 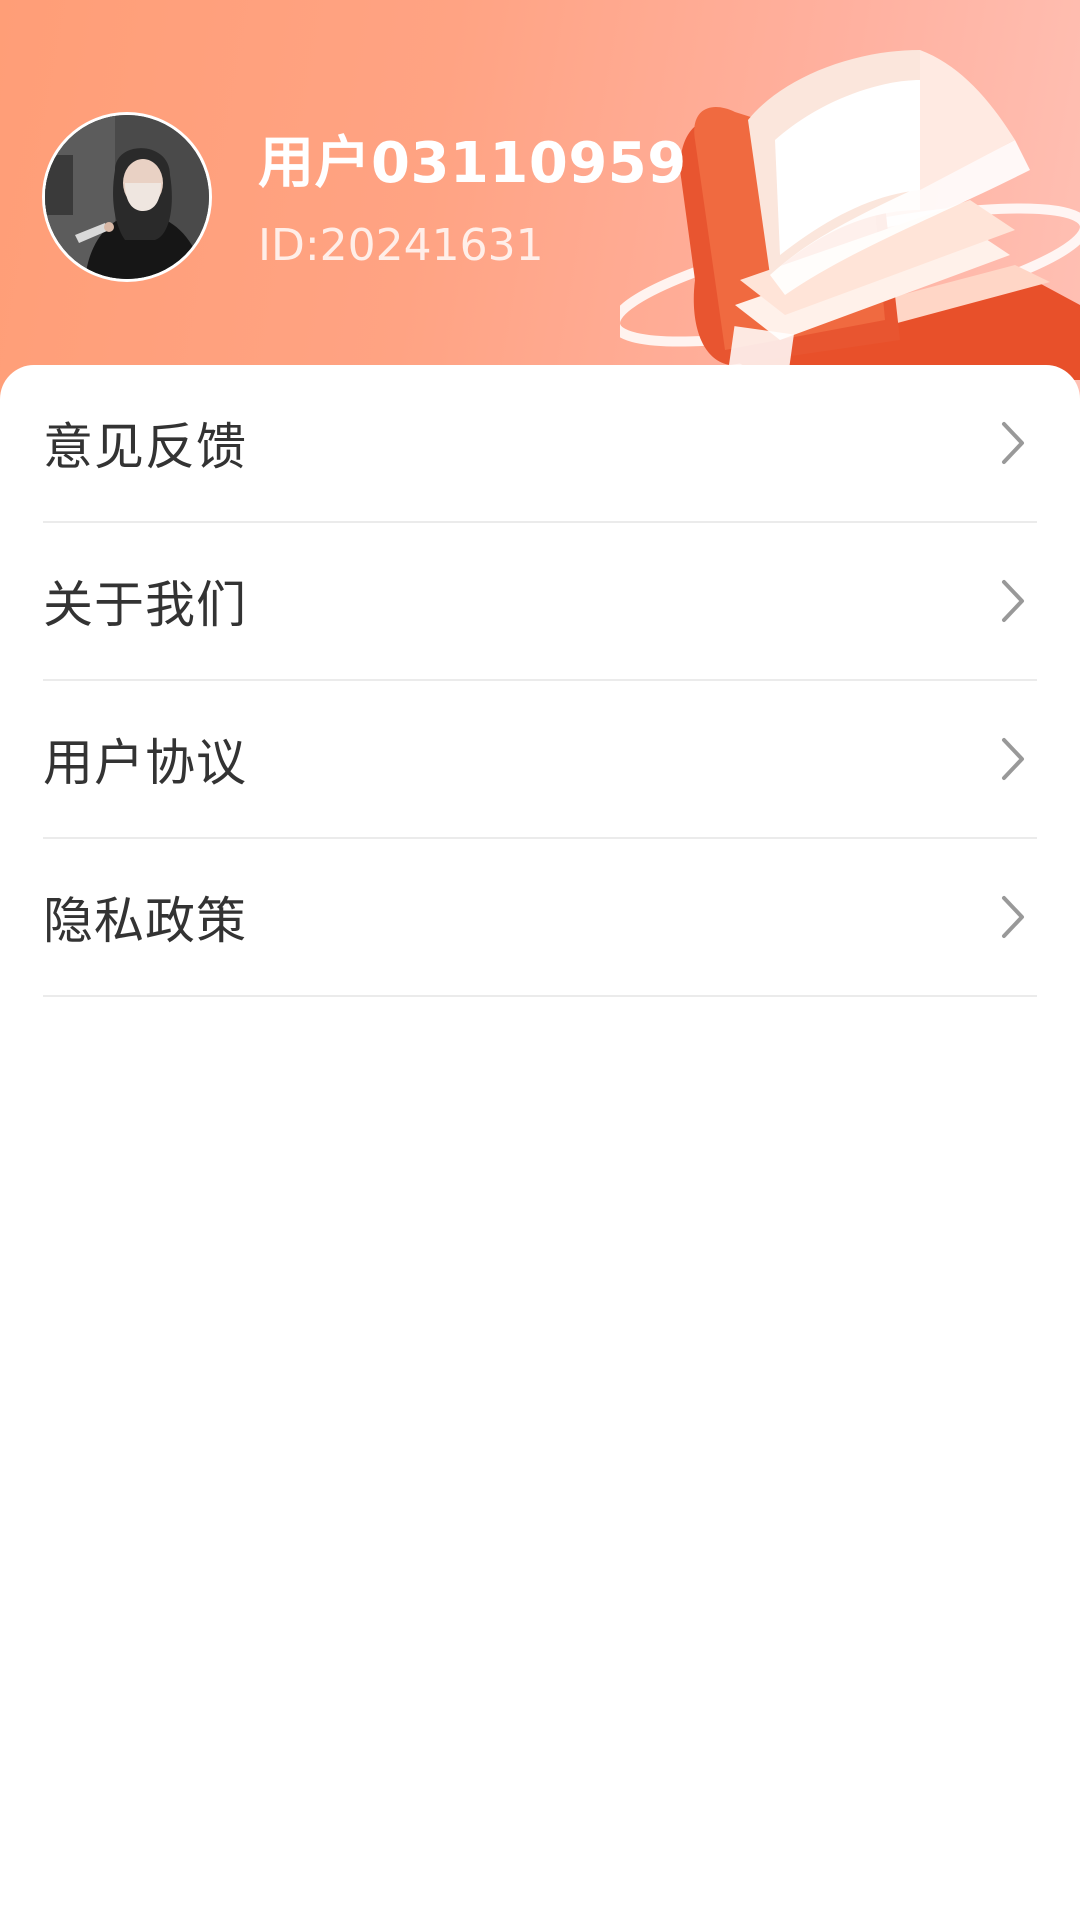 I want to click on books-illustration, so click(x=850, y=215).